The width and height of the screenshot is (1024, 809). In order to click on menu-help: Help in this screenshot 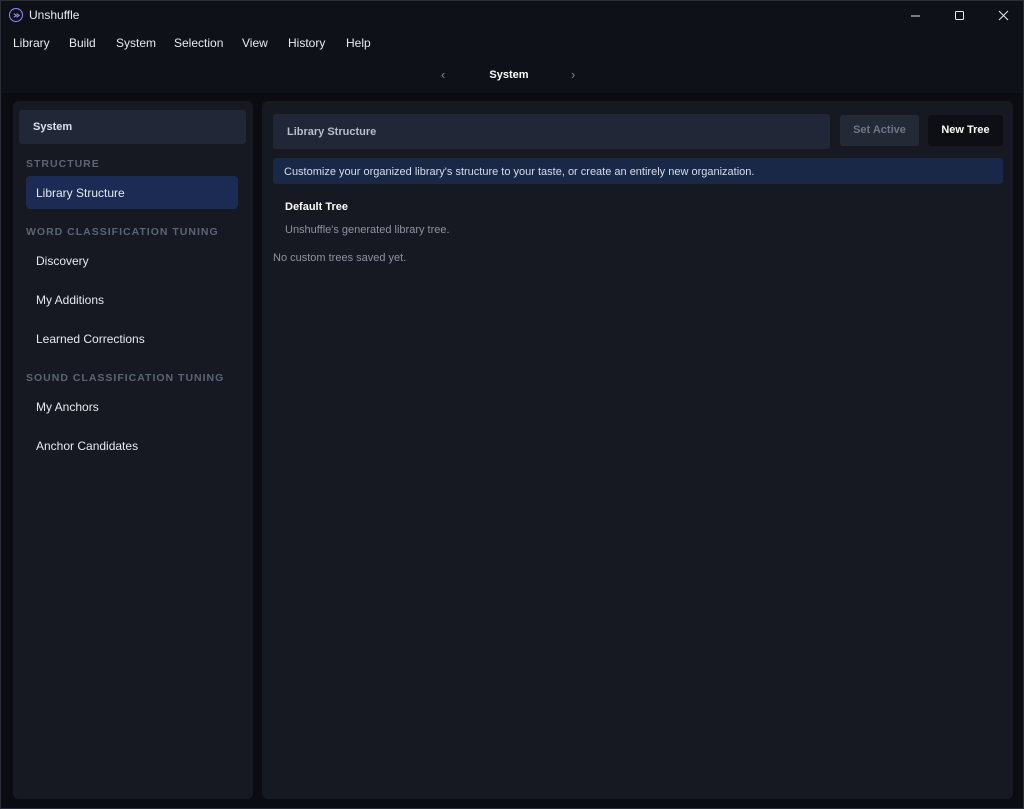, I will do `click(358, 43)`.